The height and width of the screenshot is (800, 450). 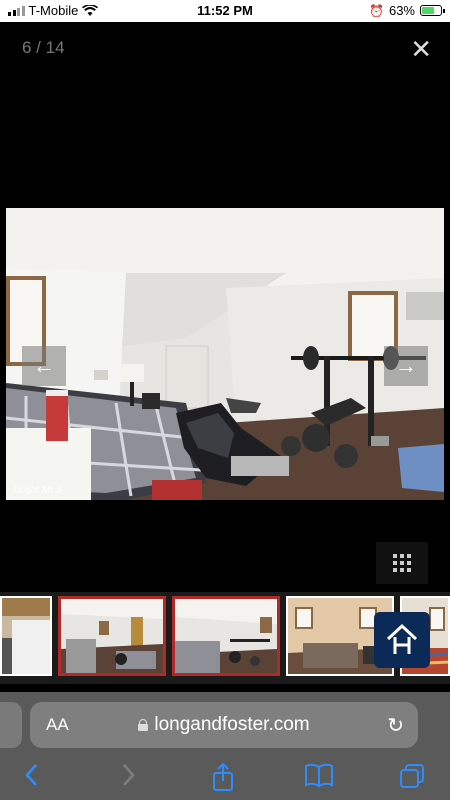 I want to click on reload-button: ↻, so click(x=395, y=725).